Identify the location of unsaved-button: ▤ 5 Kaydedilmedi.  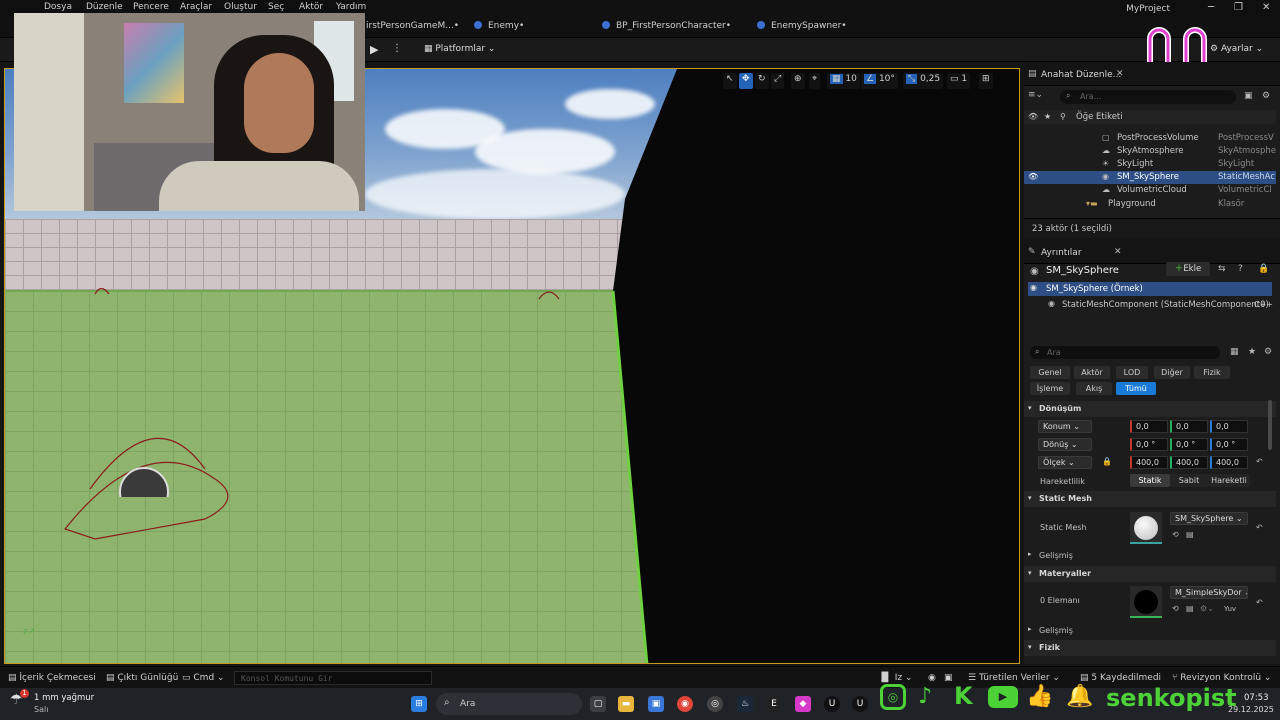
(1120, 678).